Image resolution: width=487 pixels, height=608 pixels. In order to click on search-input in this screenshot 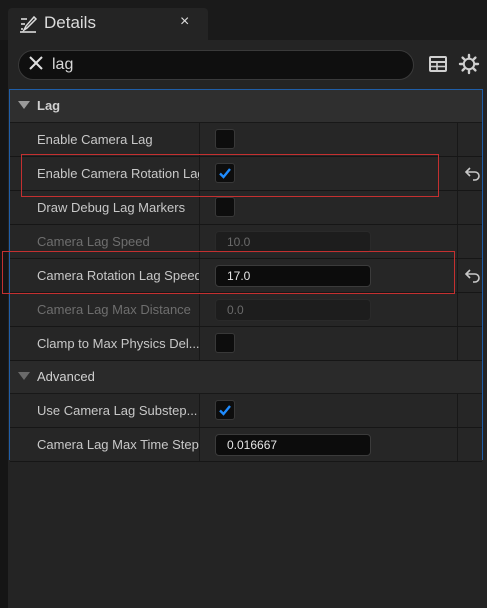, I will do `click(222, 65)`.